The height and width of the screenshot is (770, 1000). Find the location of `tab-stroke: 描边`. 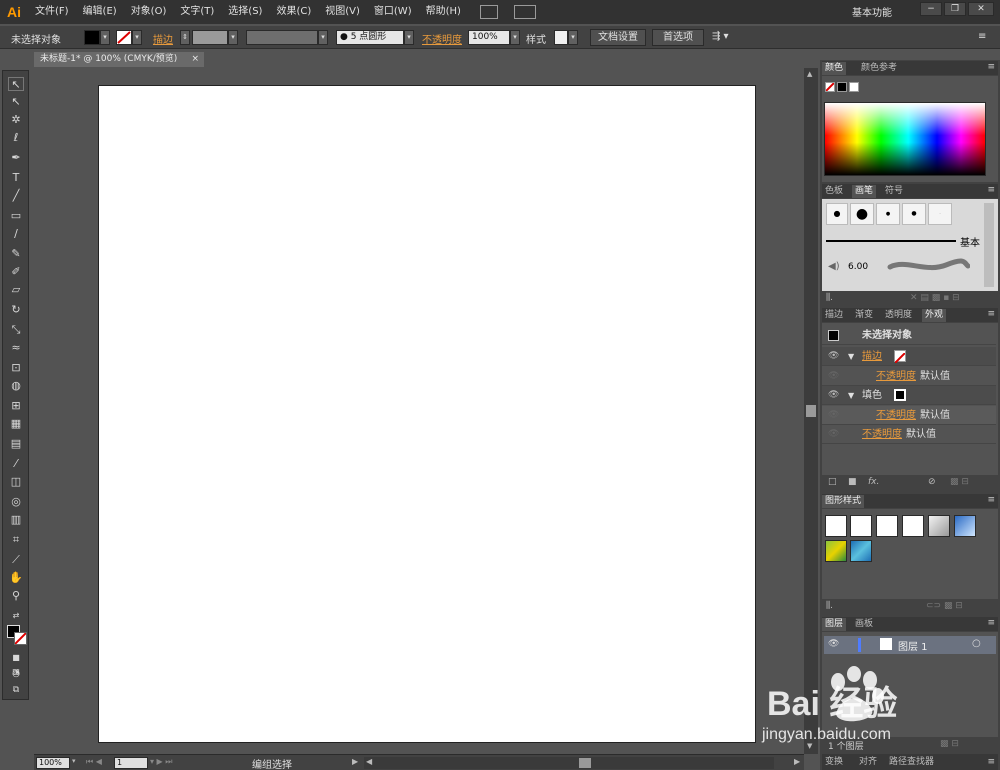

tab-stroke: 描边 is located at coordinates (834, 315).